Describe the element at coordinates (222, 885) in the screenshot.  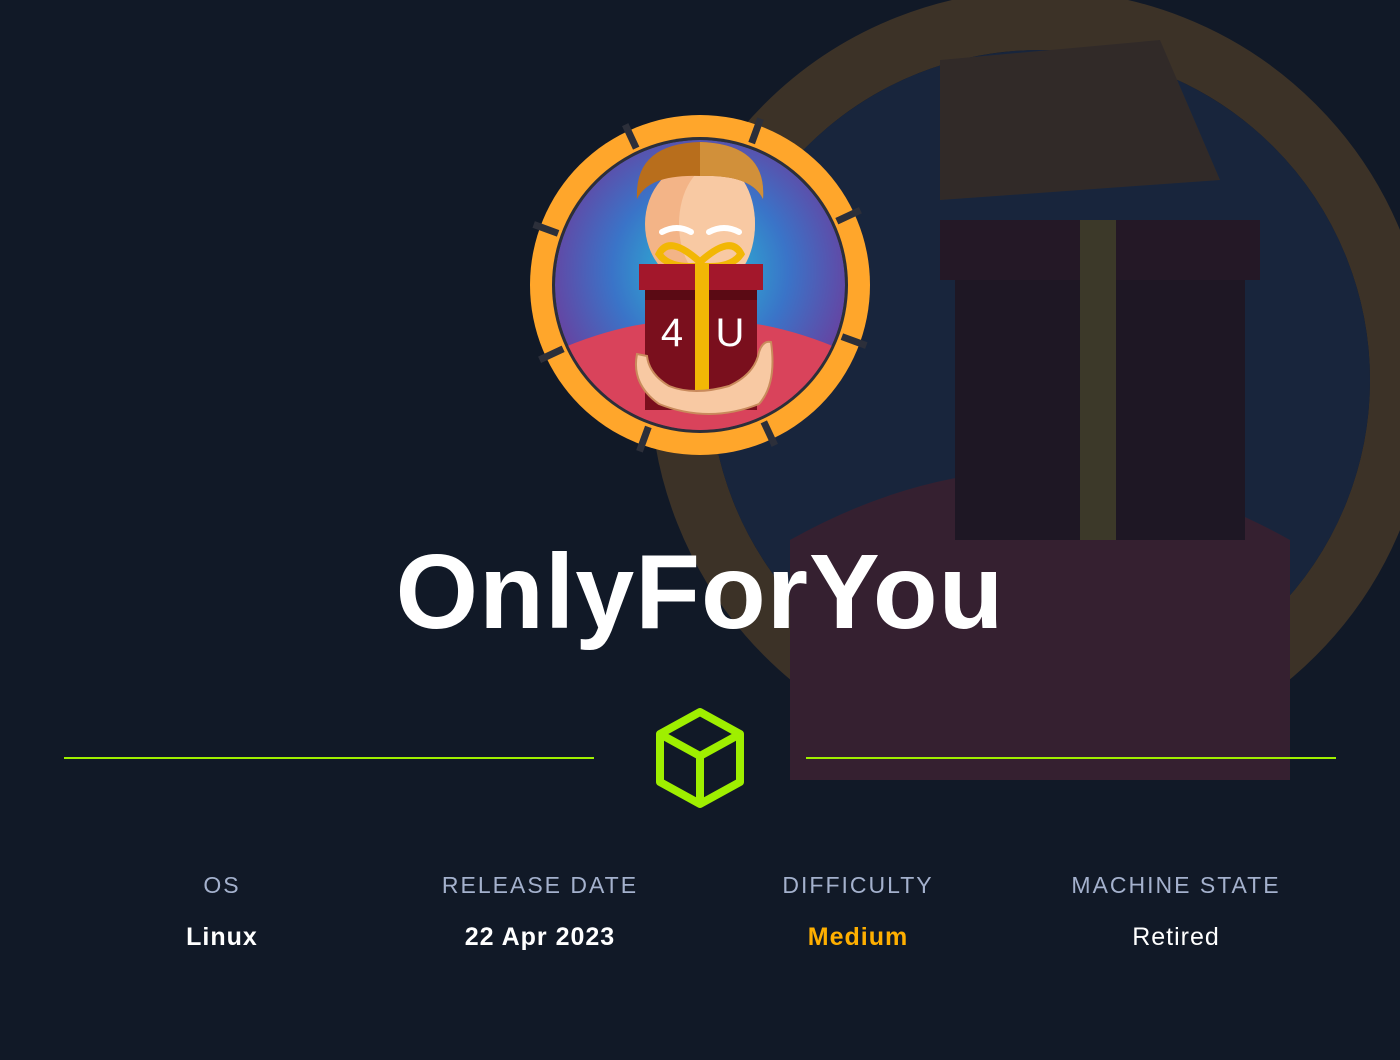
I see `stat-os-label: OS` at that location.